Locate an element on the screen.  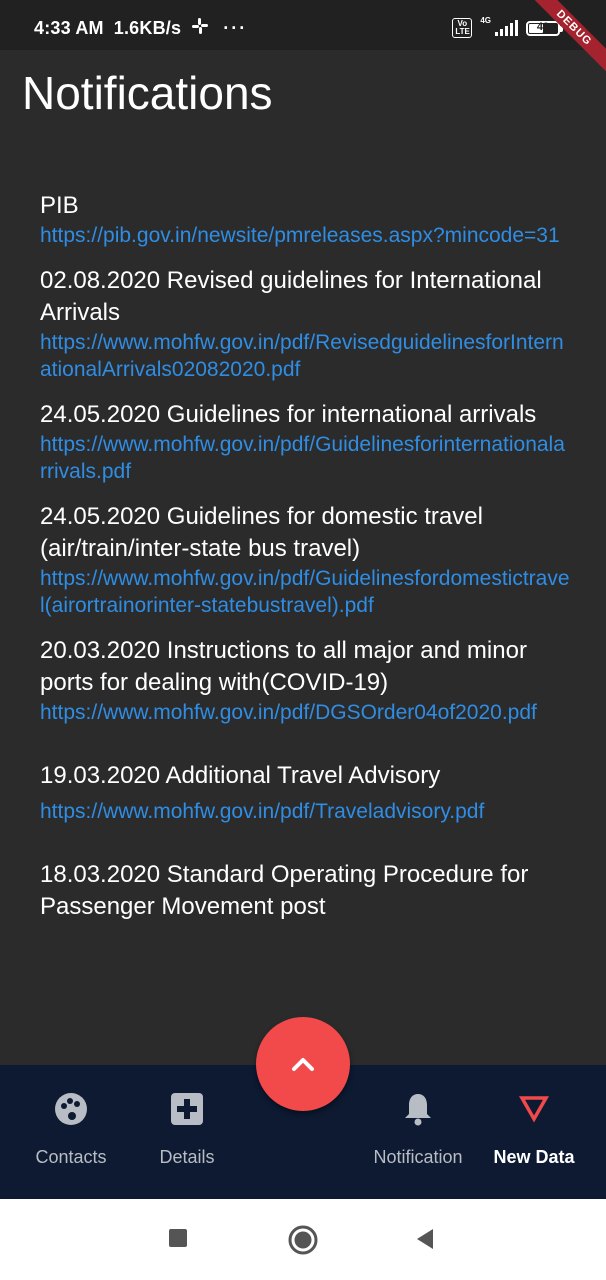
nav-contacts-label: Contacts is located at coordinates (71, 1157).